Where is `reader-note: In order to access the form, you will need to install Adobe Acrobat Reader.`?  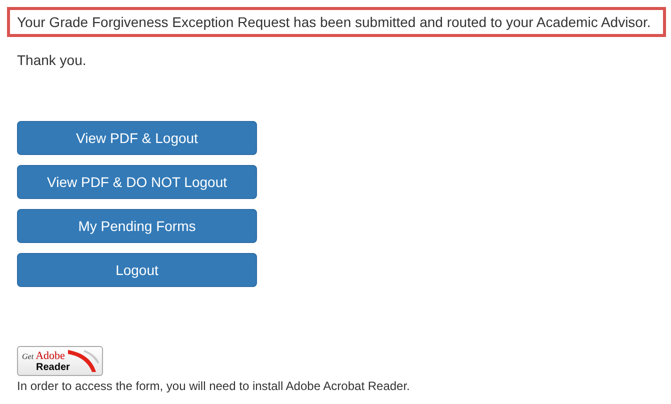
reader-note: In order to access the form, you will need to install Adobe Acrobat Reader. is located at coordinates (214, 386).